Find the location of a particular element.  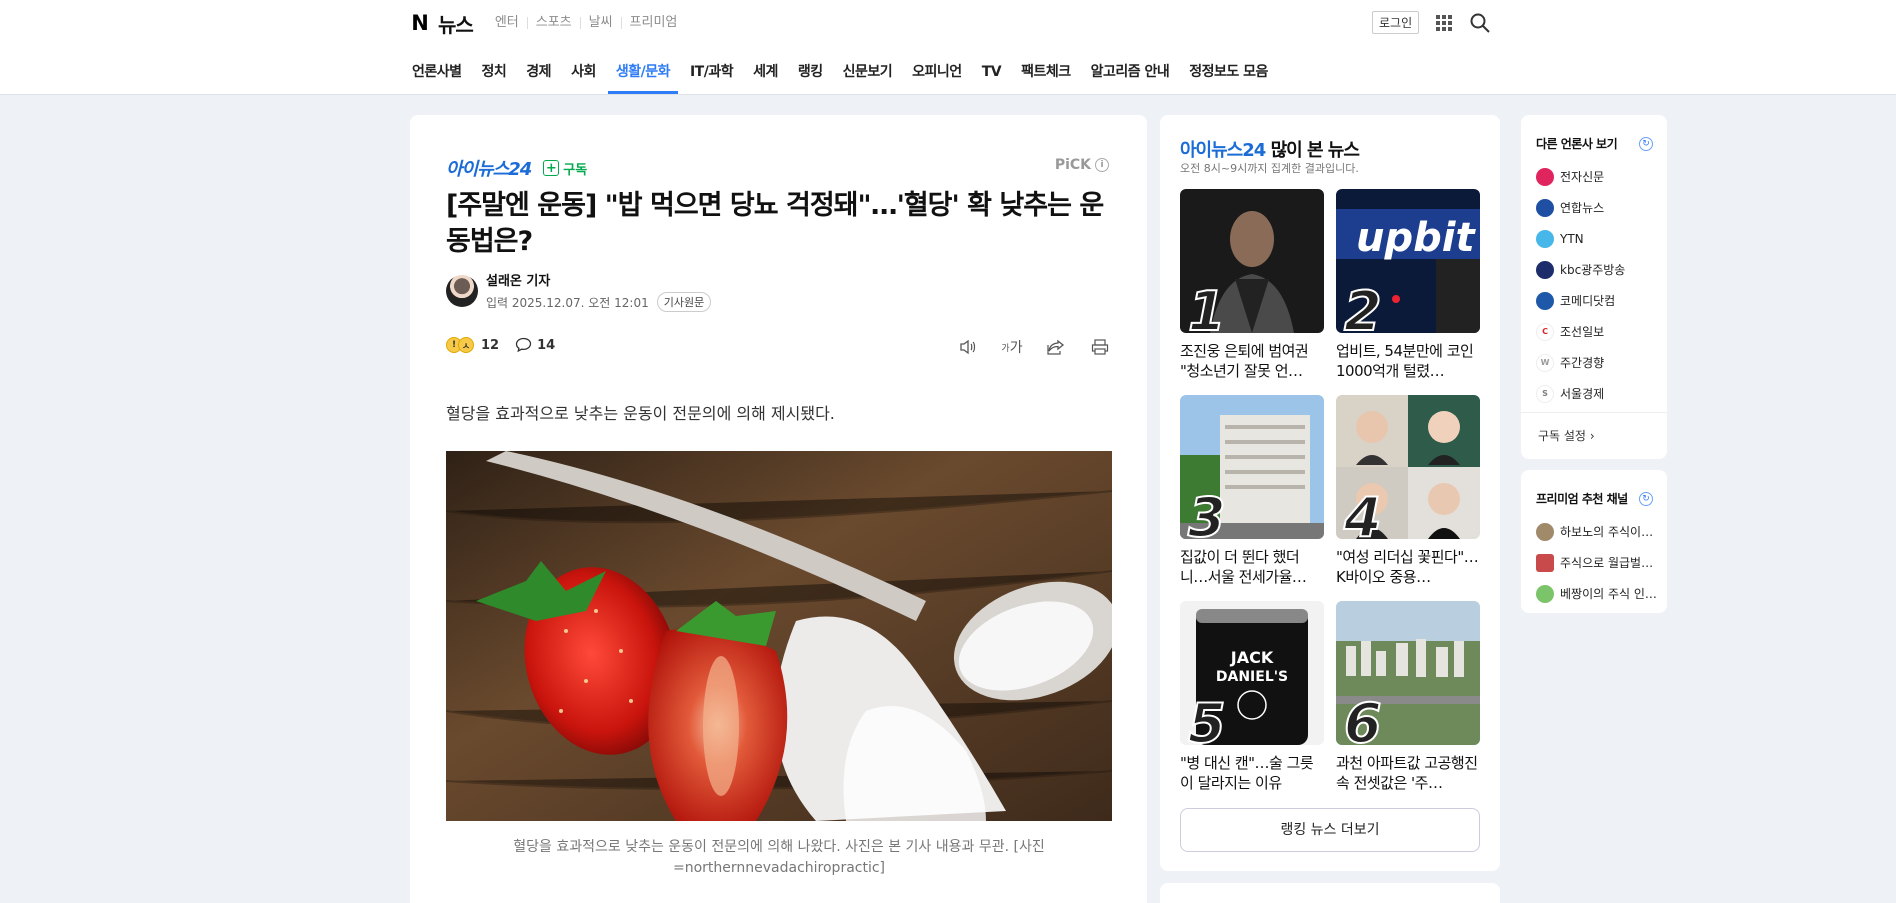

ranking-title-suffix: 많이 본 뉴스 is located at coordinates (1312, 150).